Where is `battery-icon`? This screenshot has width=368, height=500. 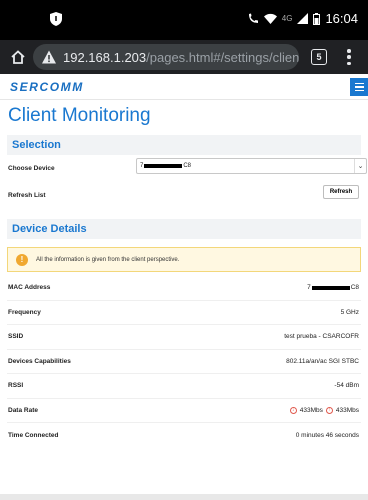
battery-icon is located at coordinates (317, 18).